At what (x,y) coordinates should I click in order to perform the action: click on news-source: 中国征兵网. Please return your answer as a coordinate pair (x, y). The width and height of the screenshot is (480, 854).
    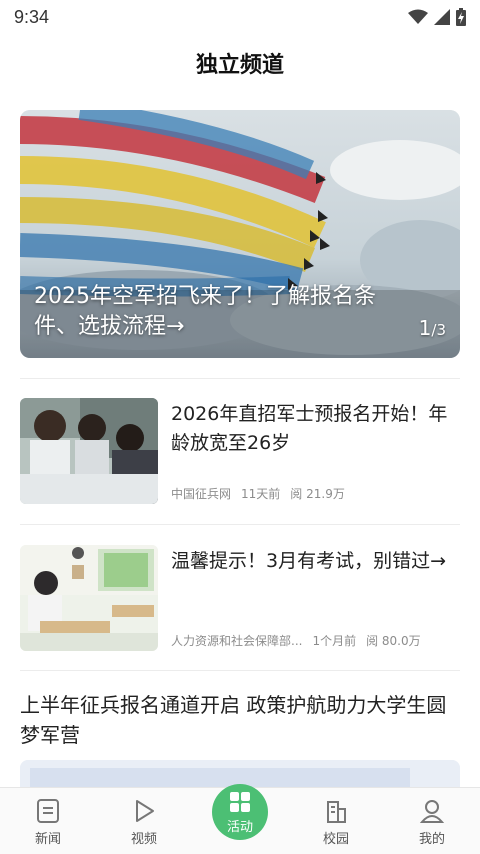
    Looking at the image, I should click on (201, 494).